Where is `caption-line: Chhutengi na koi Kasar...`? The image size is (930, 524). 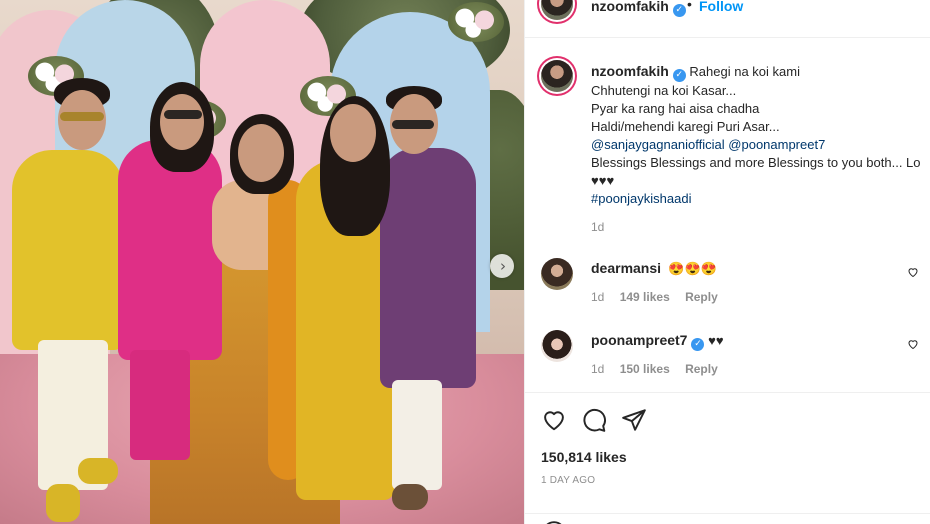 caption-line: Chhutengi na koi Kasar... is located at coordinates (664, 90).